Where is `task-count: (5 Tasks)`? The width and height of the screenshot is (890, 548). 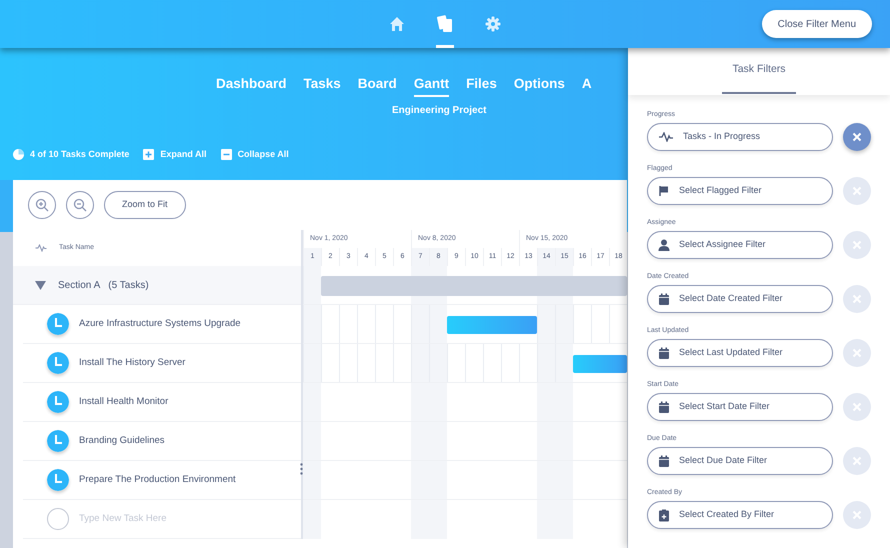 task-count: (5 Tasks) is located at coordinates (128, 285).